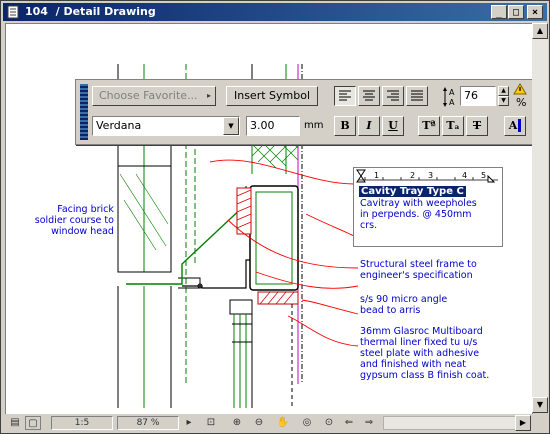  Describe the element at coordinates (477, 126) in the screenshot. I see `strikethrough-button: T` at that location.